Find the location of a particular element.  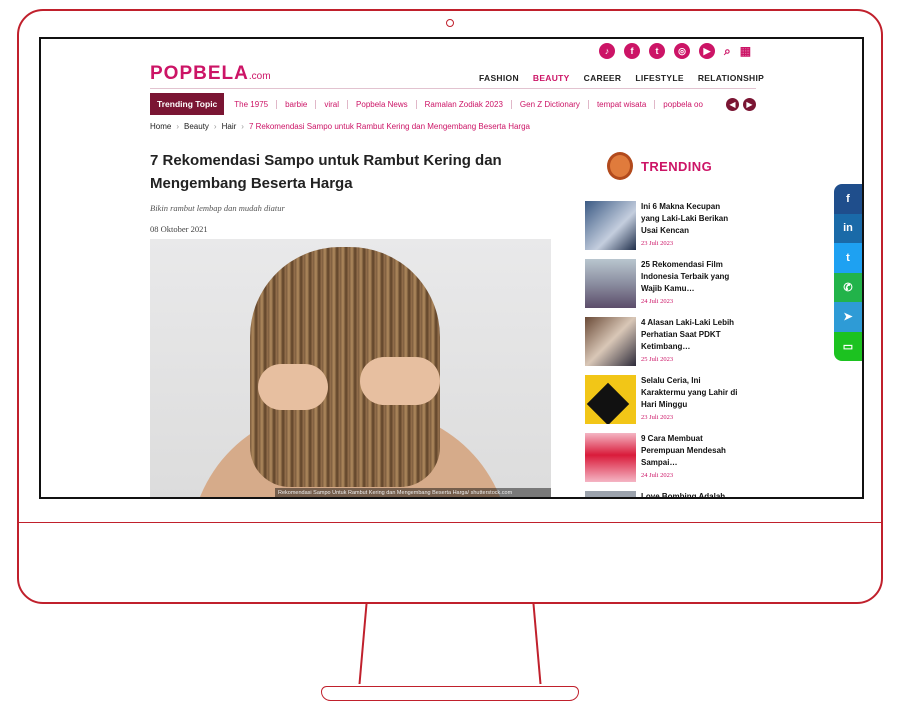

search-icon: ⌕ is located at coordinates (727, 51).